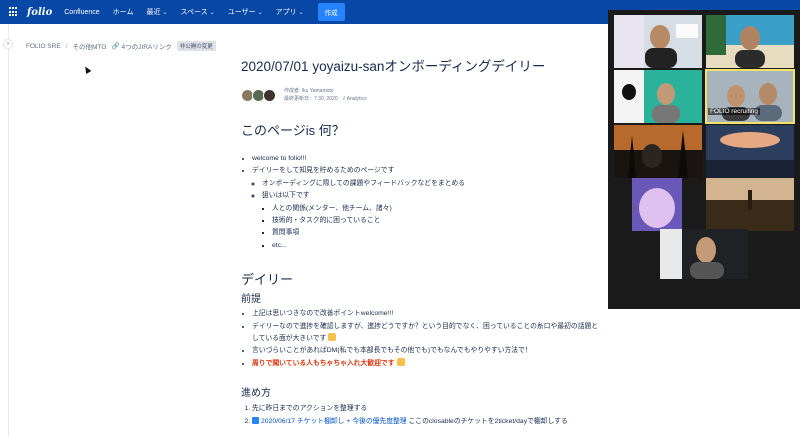 The height and width of the screenshot is (437, 800). Describe the element at coordinates (8, 230) in the screenshot. I see `sidebar-divider` at that location.